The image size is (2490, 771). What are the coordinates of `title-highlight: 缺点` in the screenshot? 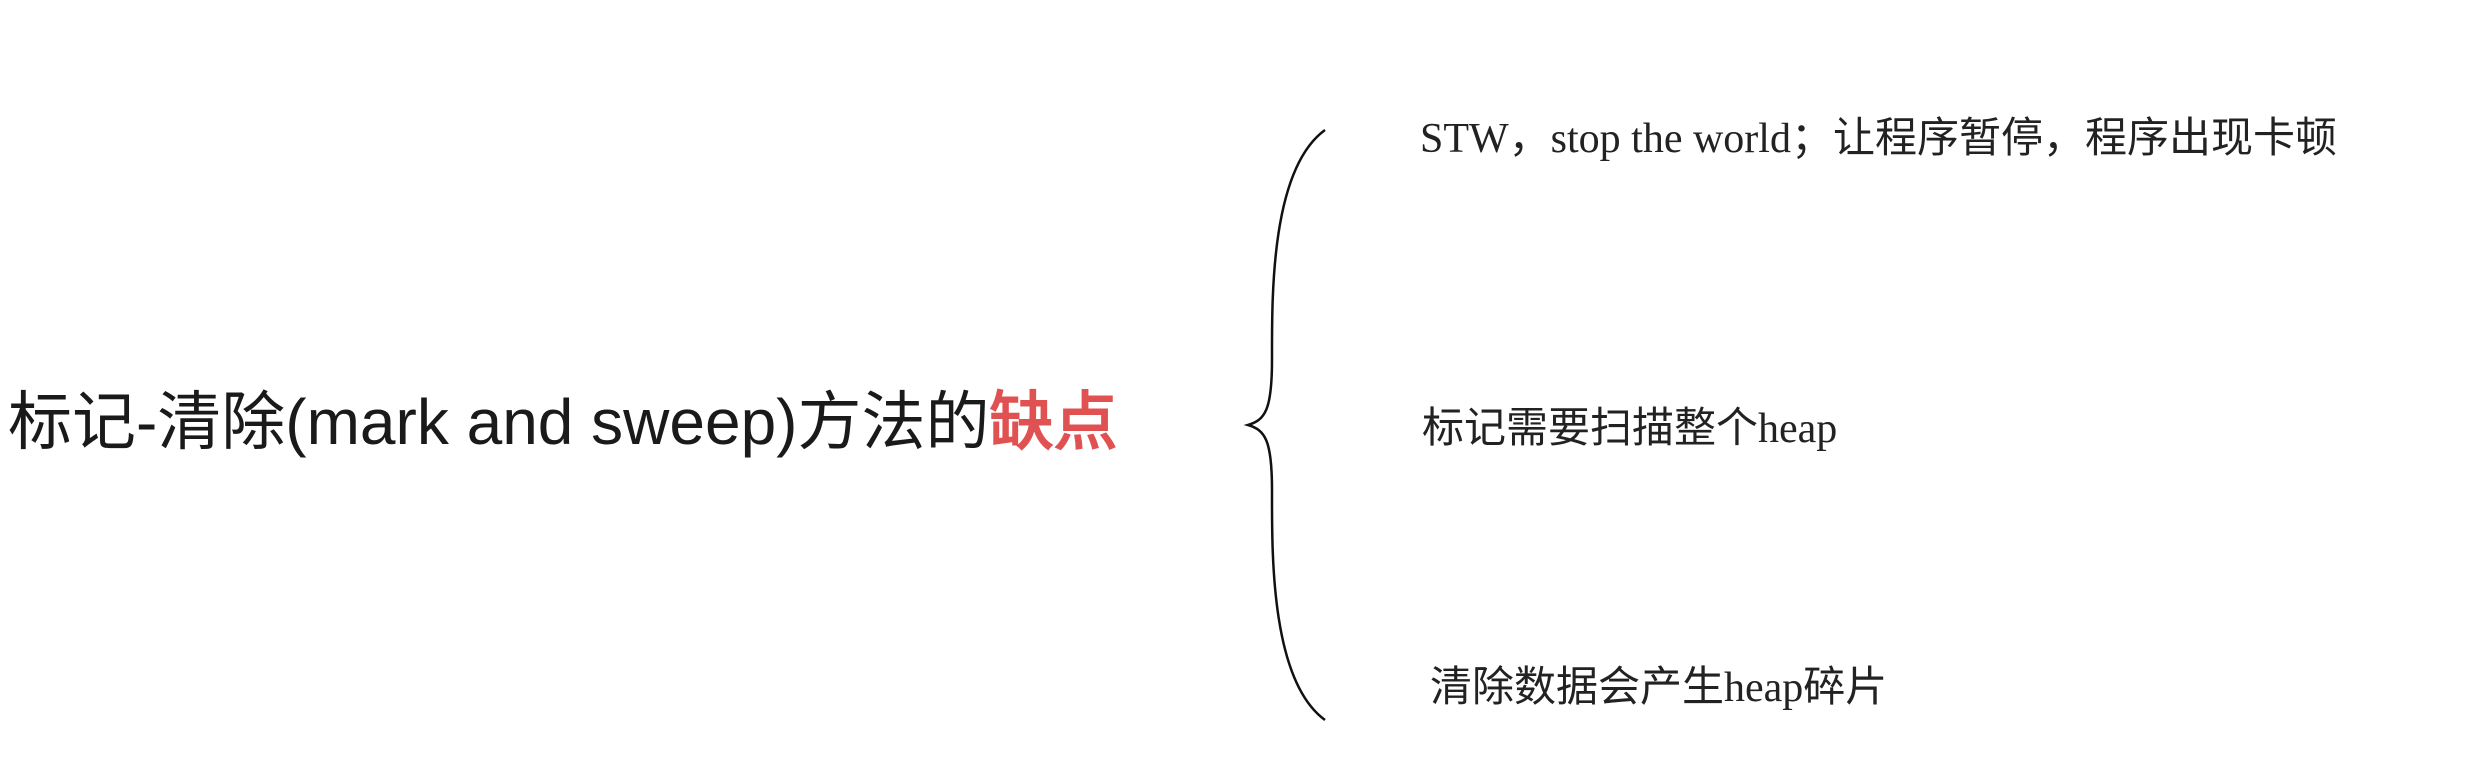 It's located at (1053, 422).